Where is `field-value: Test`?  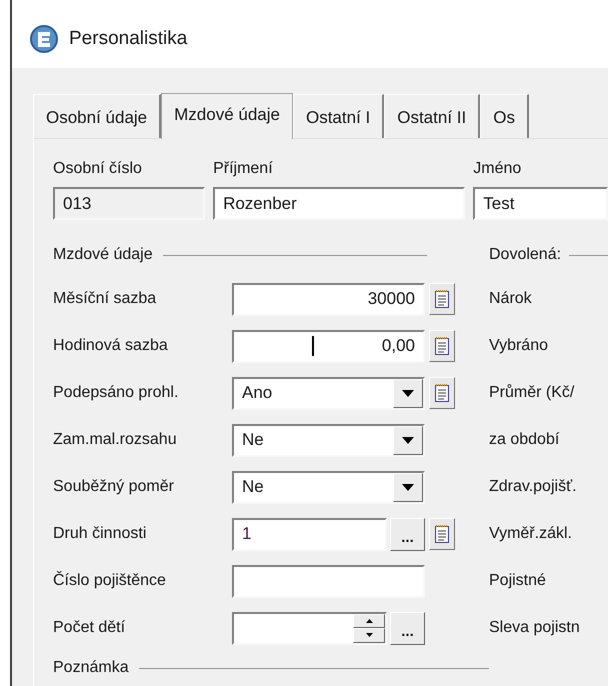
field-value: Test is located at coordinates (498, 203).